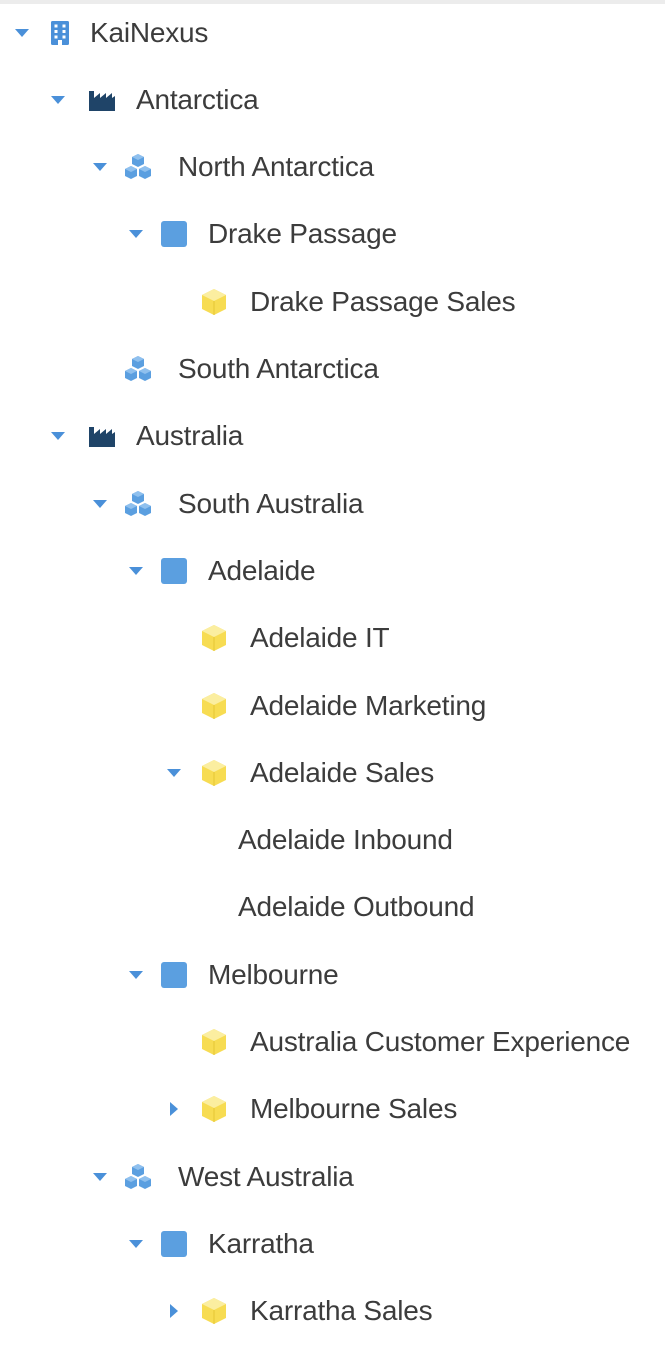 The height and width of the screenshot is (1345, 665). Describe the element at coordinates (266, 1177) in the screenshot. I see `tree-node-label: West Australia` at that location.